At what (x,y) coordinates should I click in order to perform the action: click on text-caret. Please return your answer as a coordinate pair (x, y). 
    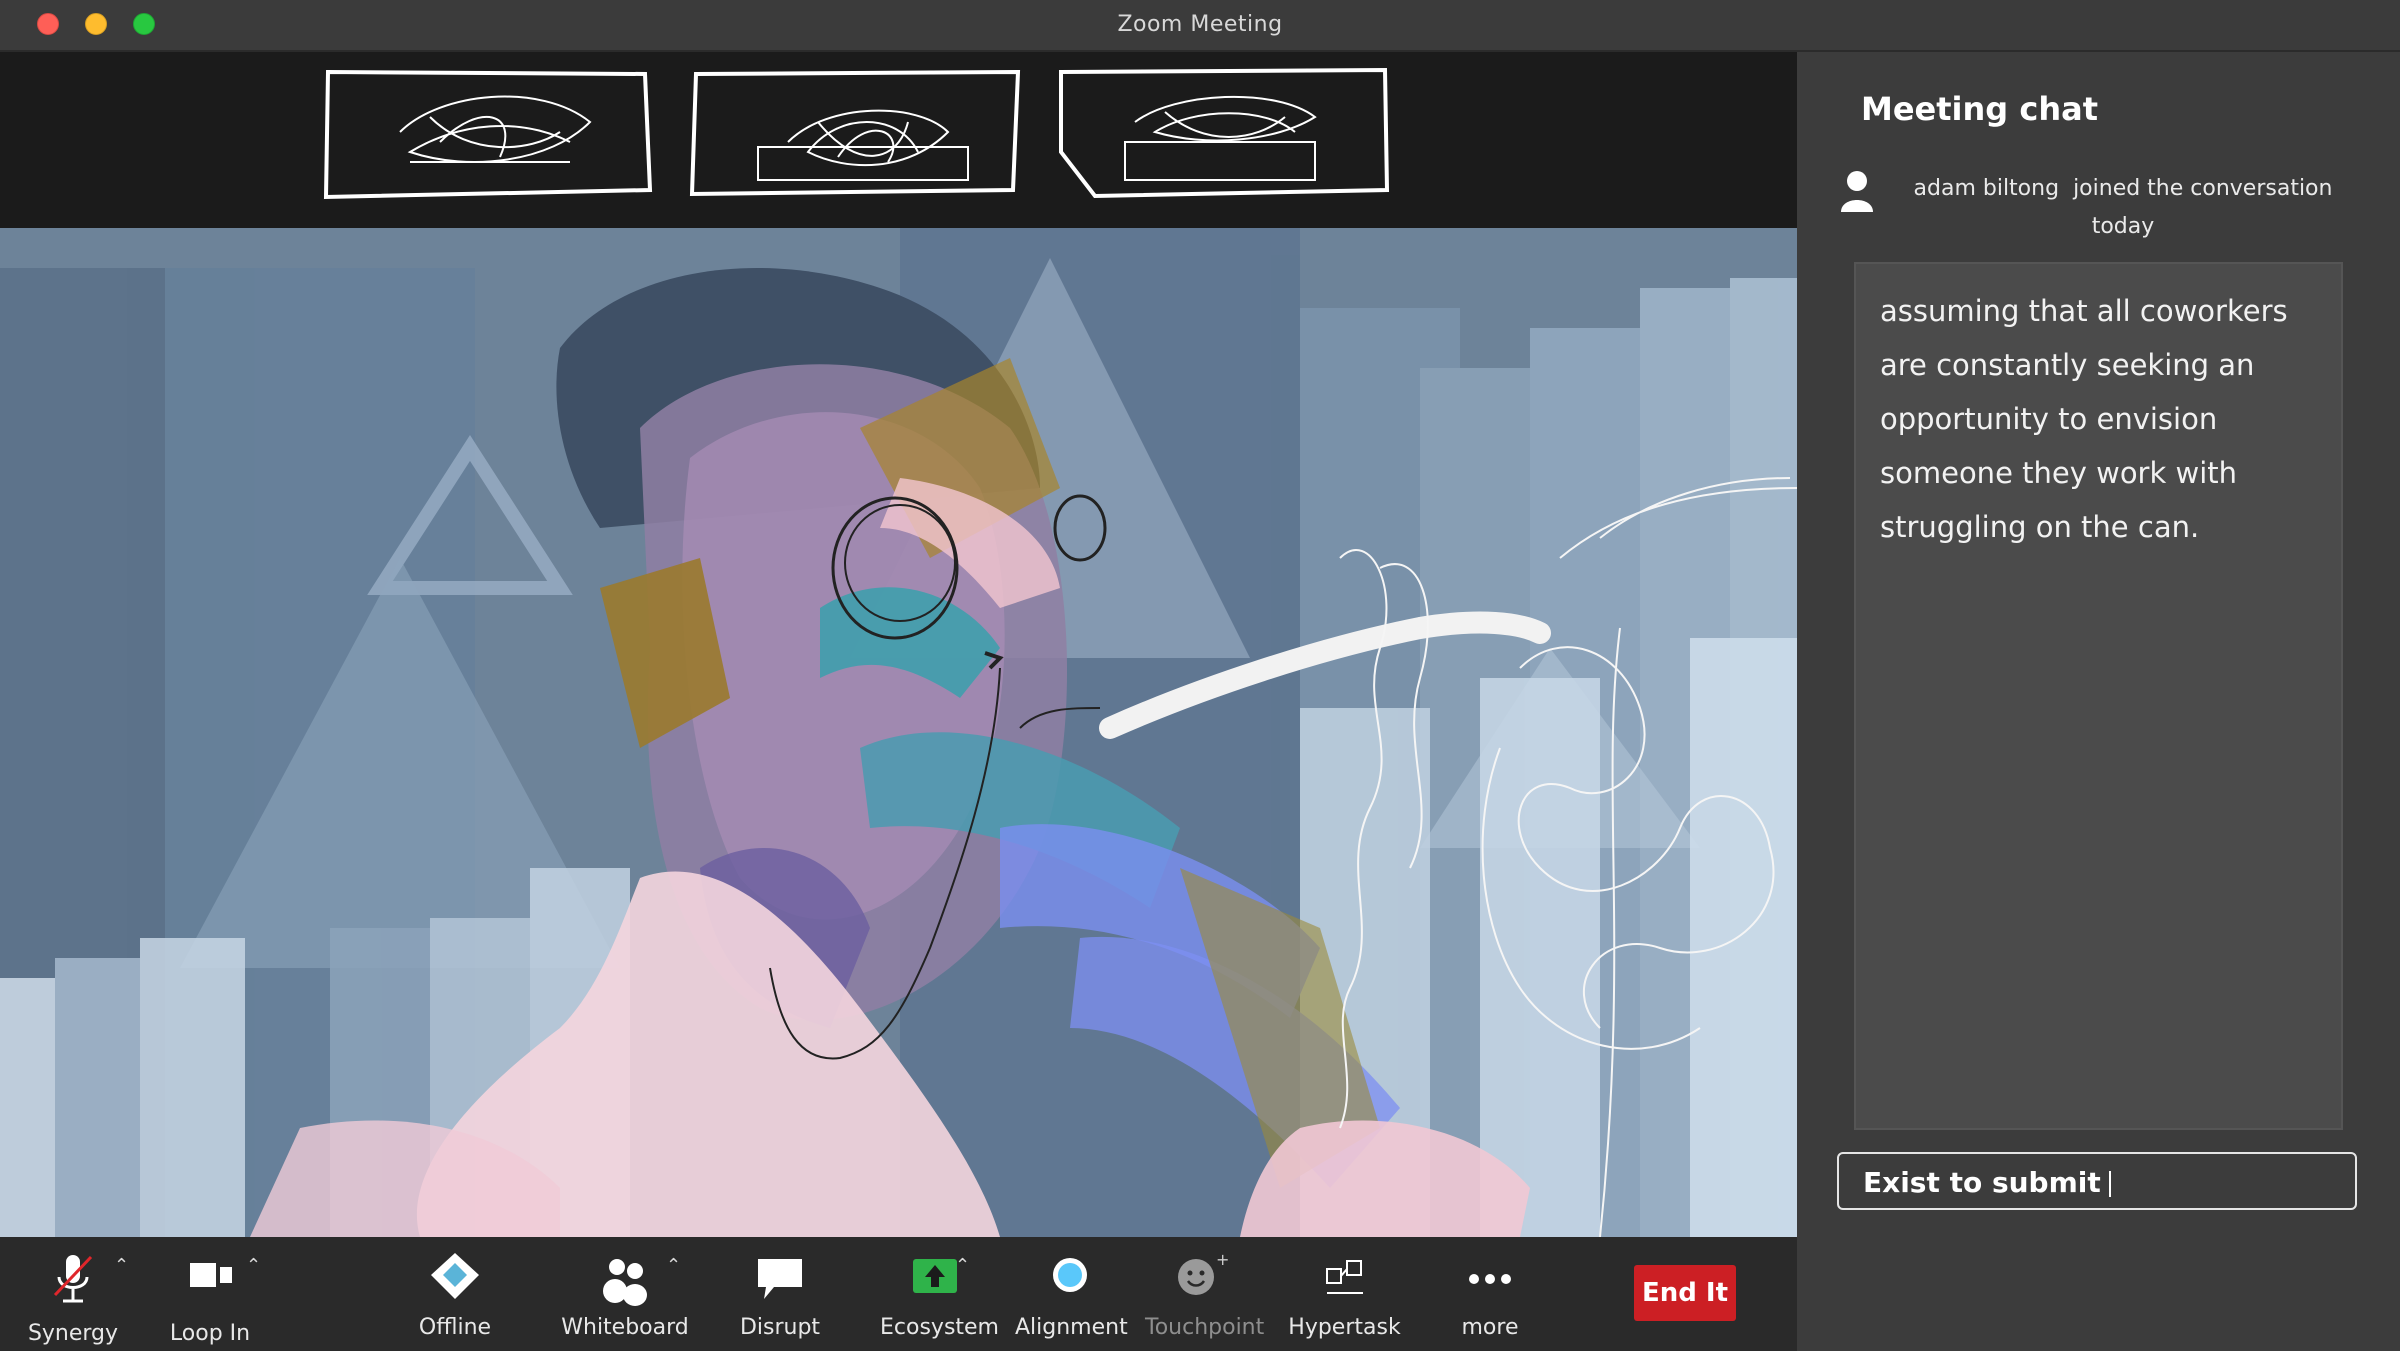
    Looking at the image, I should click on (2109, 1184).